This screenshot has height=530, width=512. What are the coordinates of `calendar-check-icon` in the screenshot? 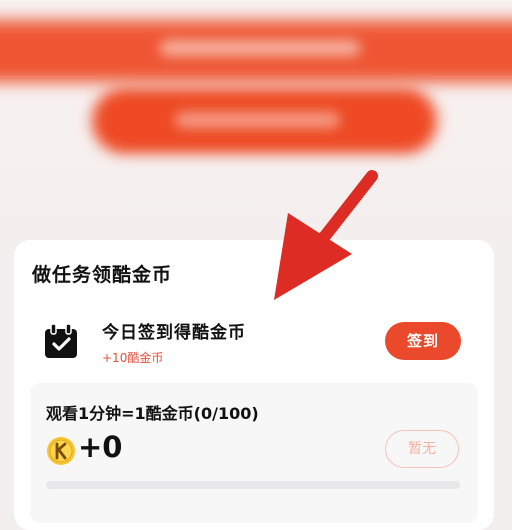 It's located at (61, 340).